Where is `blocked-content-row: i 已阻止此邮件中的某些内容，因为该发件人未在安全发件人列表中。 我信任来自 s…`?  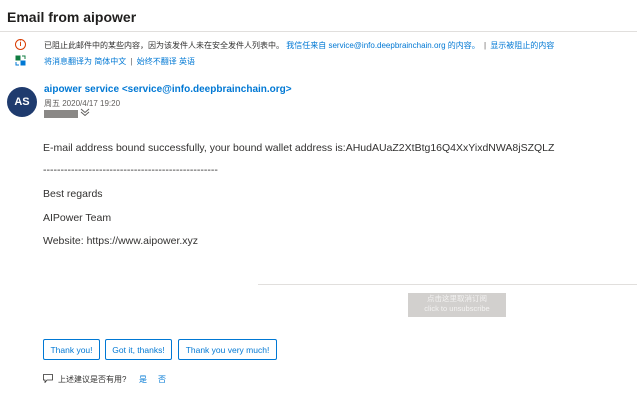
blocked-content-row: i 已阻止此邮件中的某些内容，因为该发件人未在安全发件人列表中。 我信任来自 s… is located at coordinates (318, 45).